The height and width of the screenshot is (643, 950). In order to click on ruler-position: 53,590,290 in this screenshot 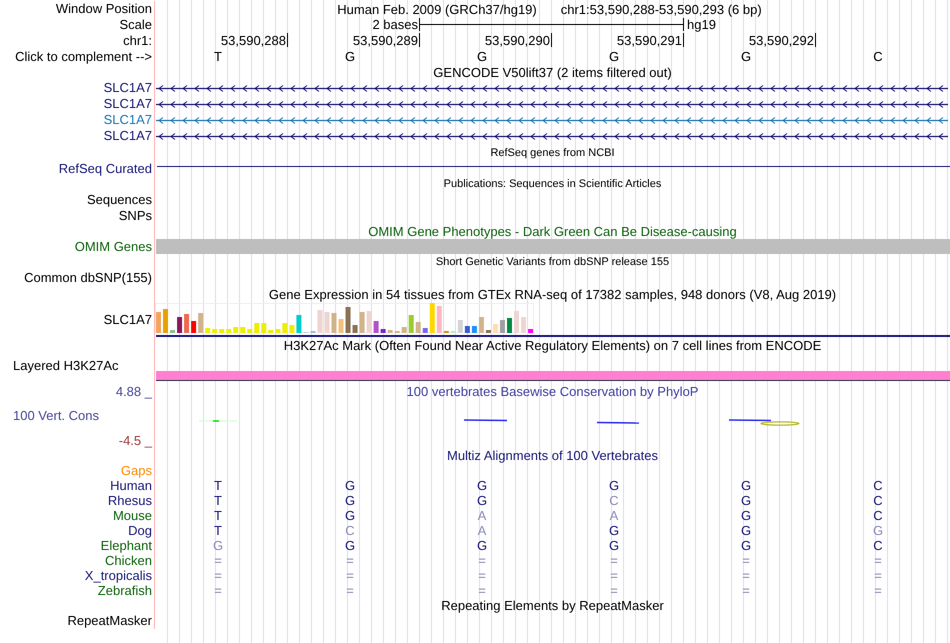, I will do `click(517, 41)`.